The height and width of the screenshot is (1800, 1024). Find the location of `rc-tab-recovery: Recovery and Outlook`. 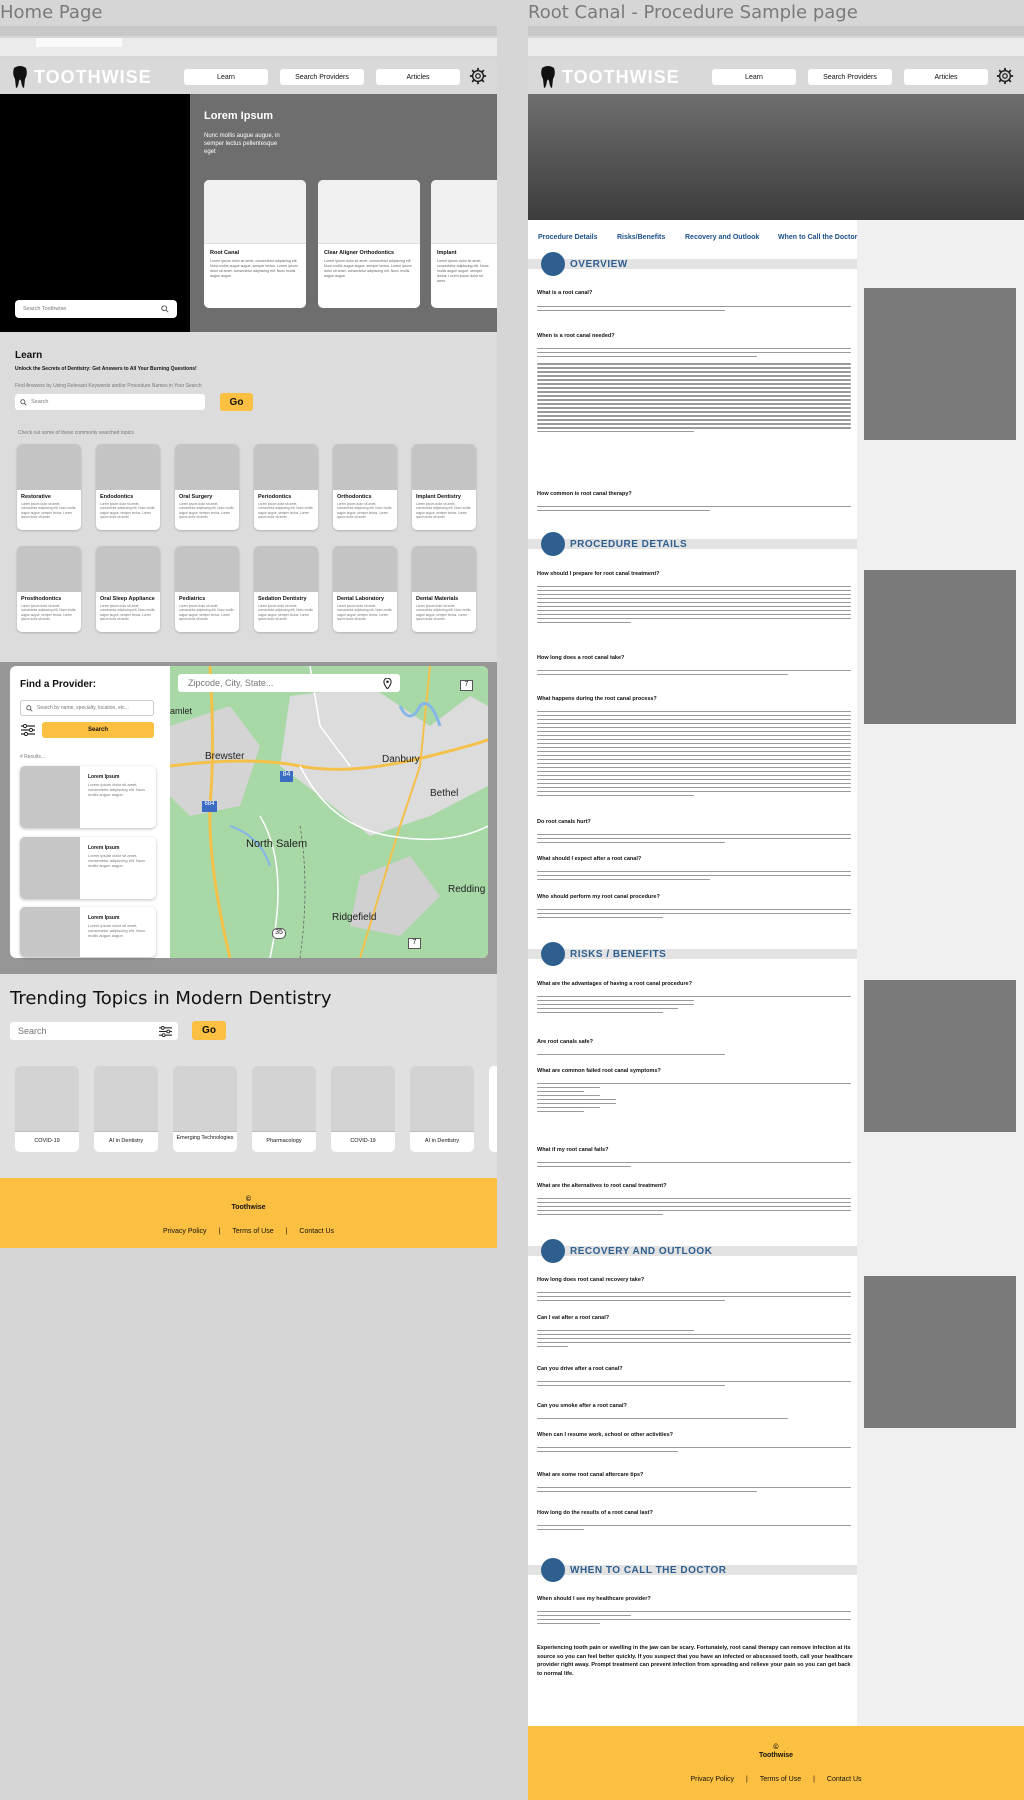

rc-tab-recovery: Recovery and Outlook is located at coordinates (722, 237).